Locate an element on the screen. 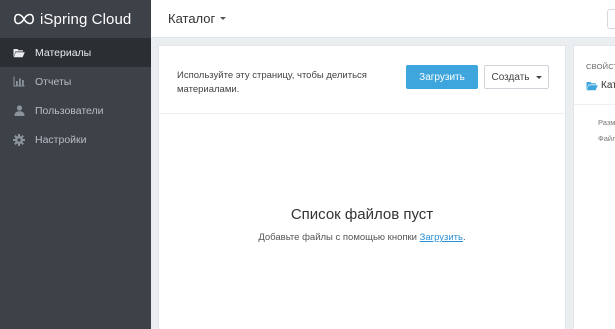  properties-row-size: Размер is located at coordinates (606, 122).